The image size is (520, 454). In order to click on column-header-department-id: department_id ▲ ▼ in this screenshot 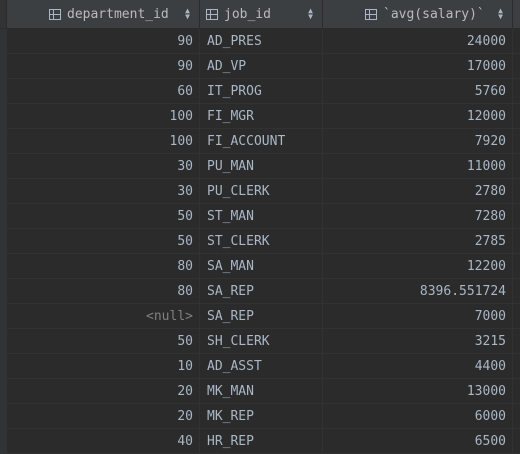, I will do `click(103, 14)`.